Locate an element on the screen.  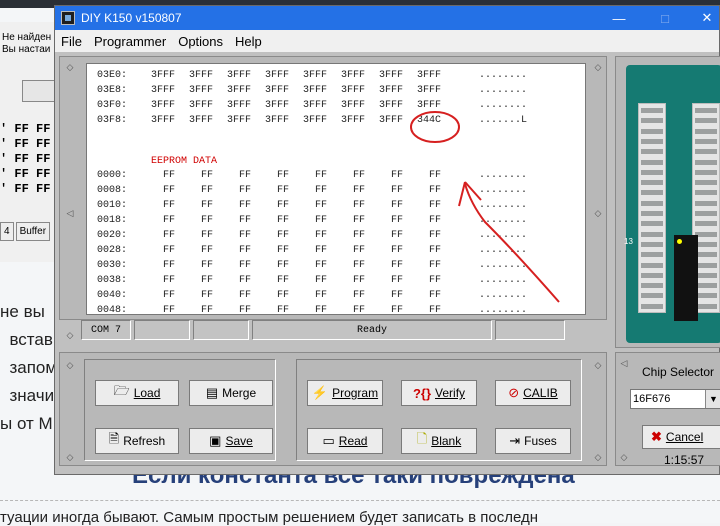
background-tab: Buffer is located at coordinates (33, 231).